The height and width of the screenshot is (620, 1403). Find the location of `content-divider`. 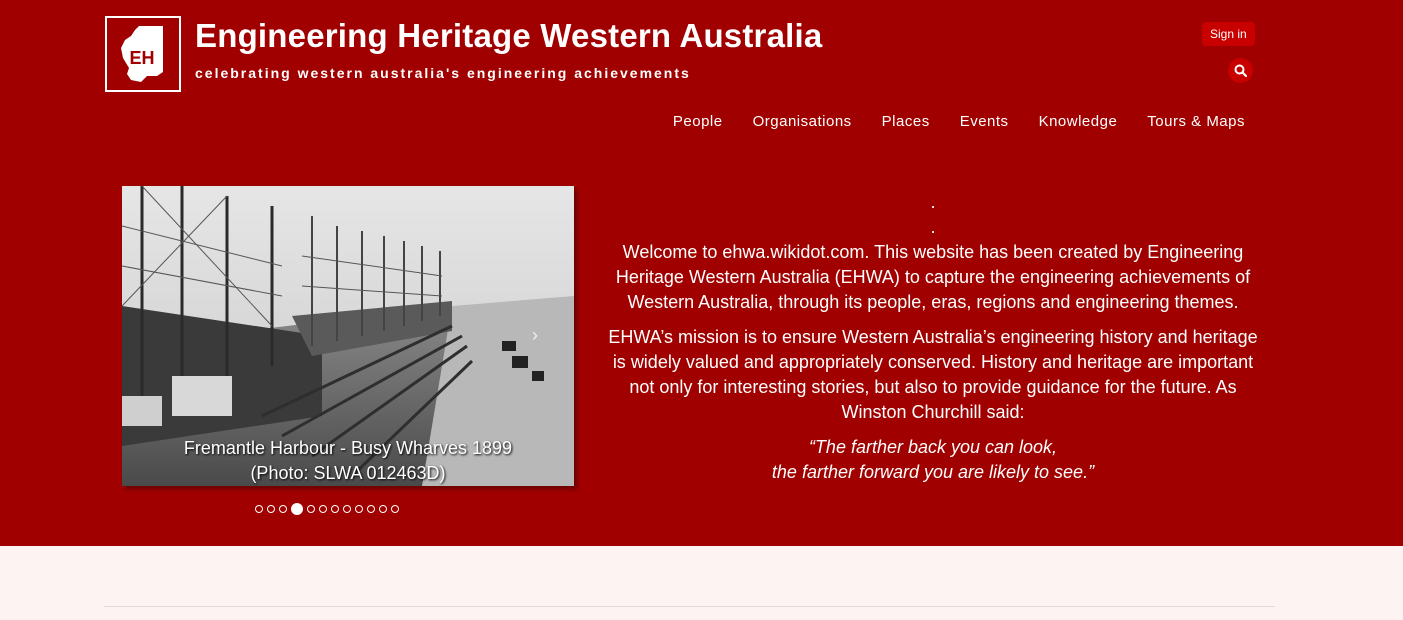

content-divider is located at coordinates (689, 606).